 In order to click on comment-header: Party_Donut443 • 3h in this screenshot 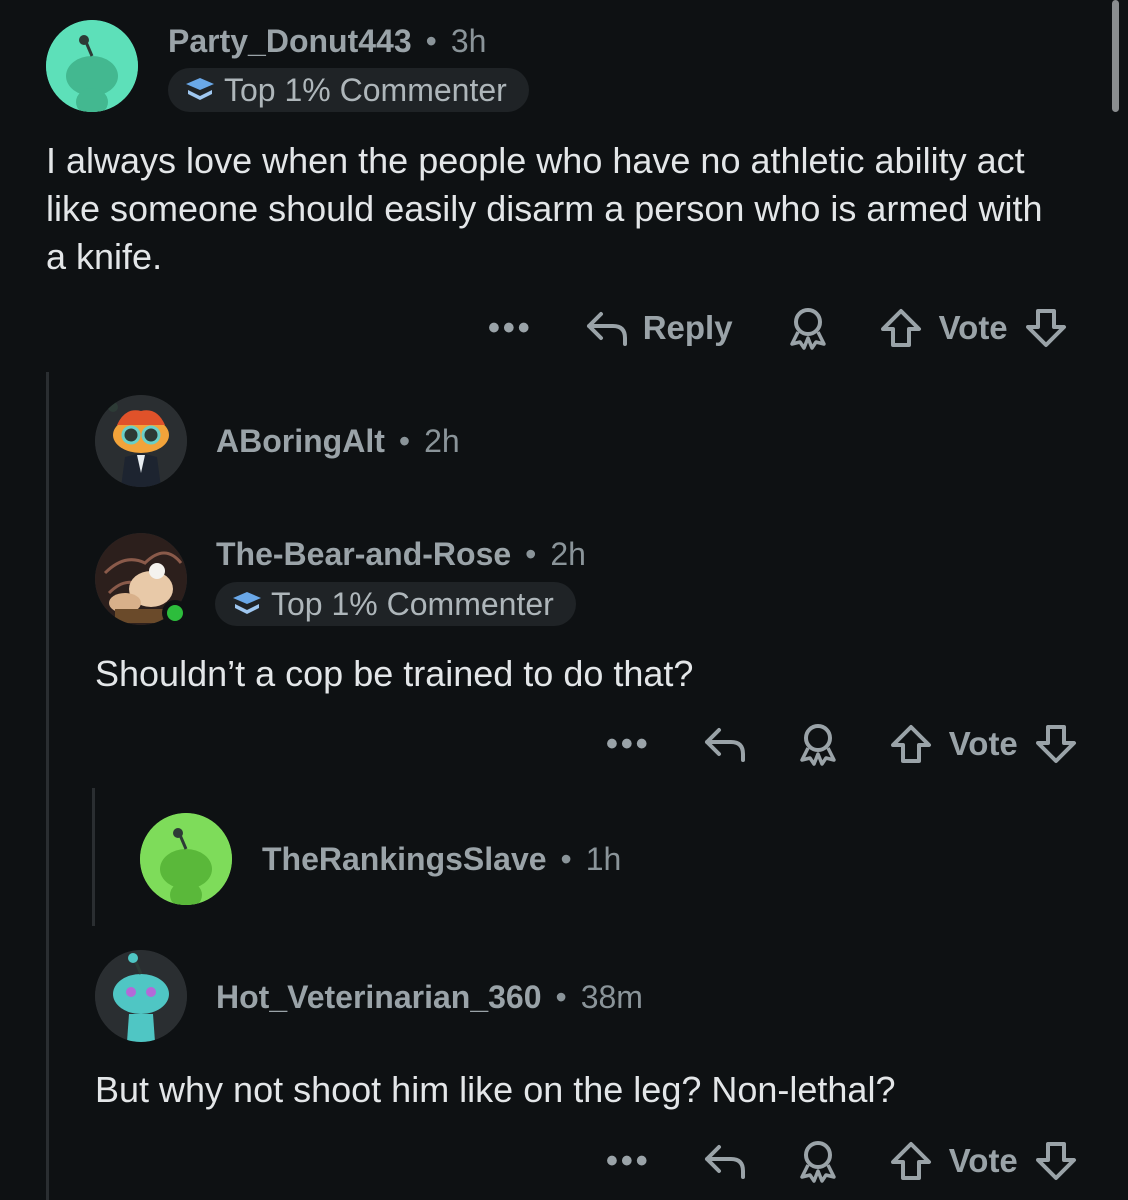, I will do `click(327, 41)`.